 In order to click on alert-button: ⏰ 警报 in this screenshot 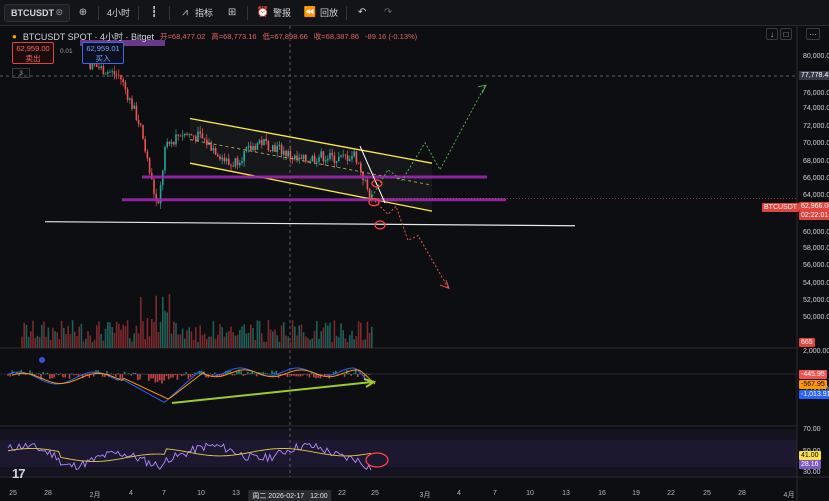, I will do `click(273, 13)`.